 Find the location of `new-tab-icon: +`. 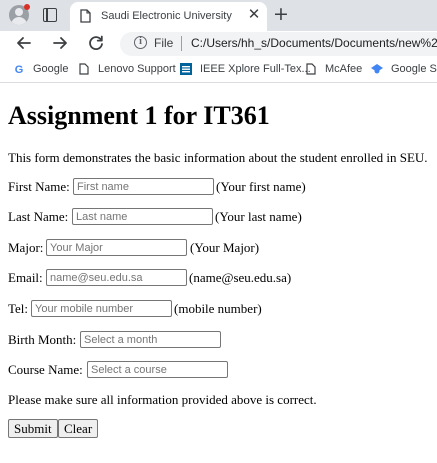

new-tab-icon: + is located at coordinates (281, 14).